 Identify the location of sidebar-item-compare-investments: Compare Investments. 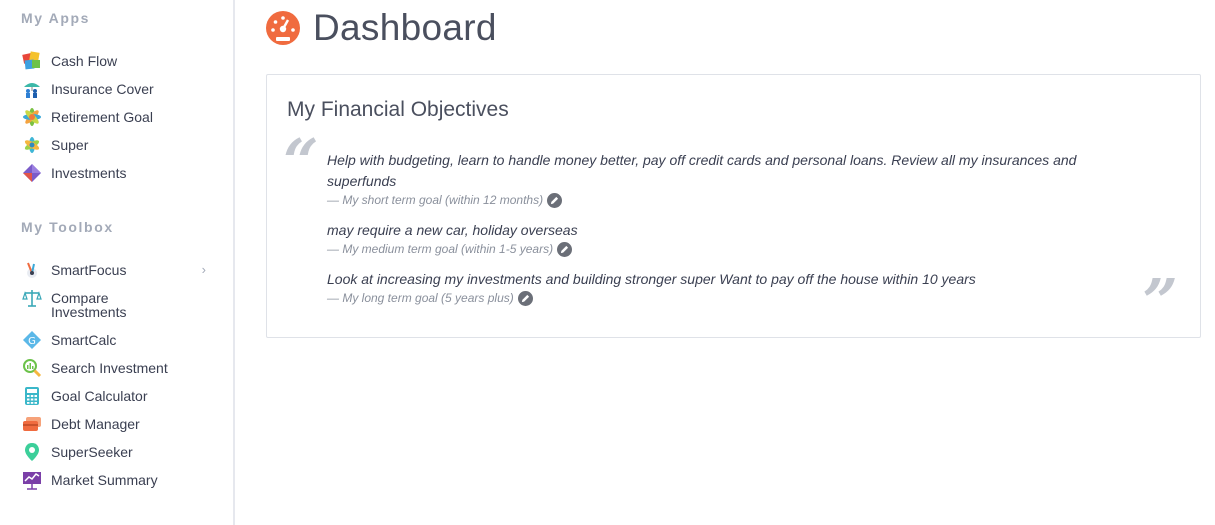
(117, 304).